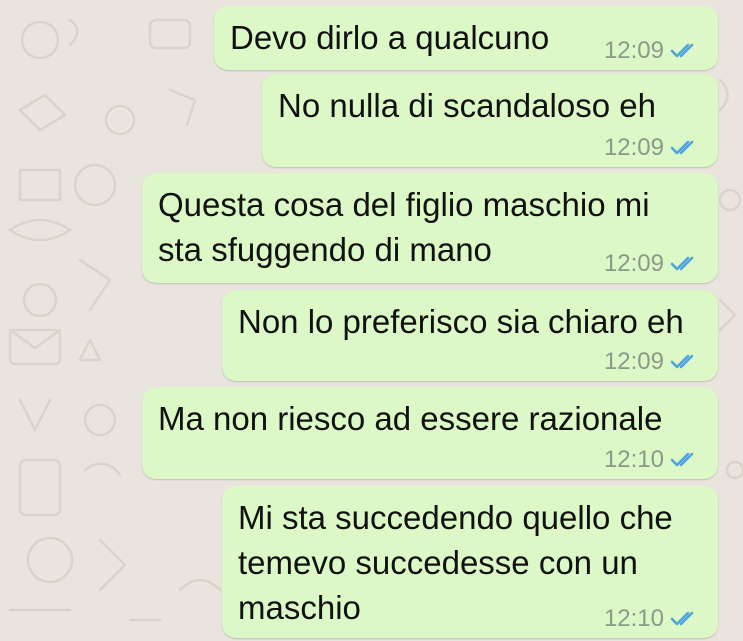 The height and width of the screenshot is (641, 743). What do you see at coordinates (467, 105) in the screenshot?
I see `message-text: No nulla di scandaloso eh` at bounding box center [467, 105].